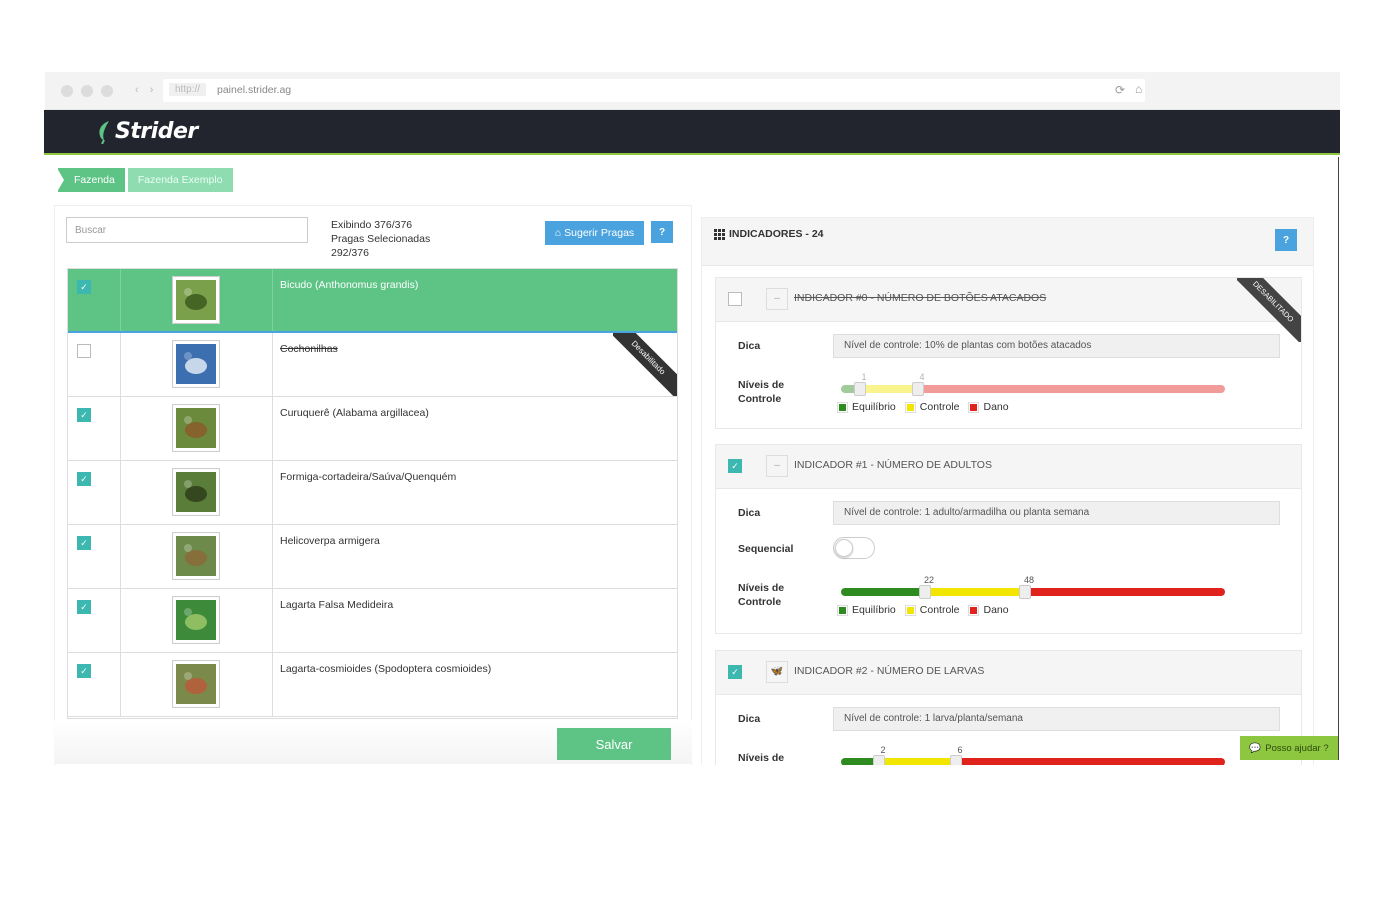 This screenshot has height=900, width=1386. Describe the element at coordinates (777, 672) in the screenshot. I see `indicator-icon: 🦋` at that location.